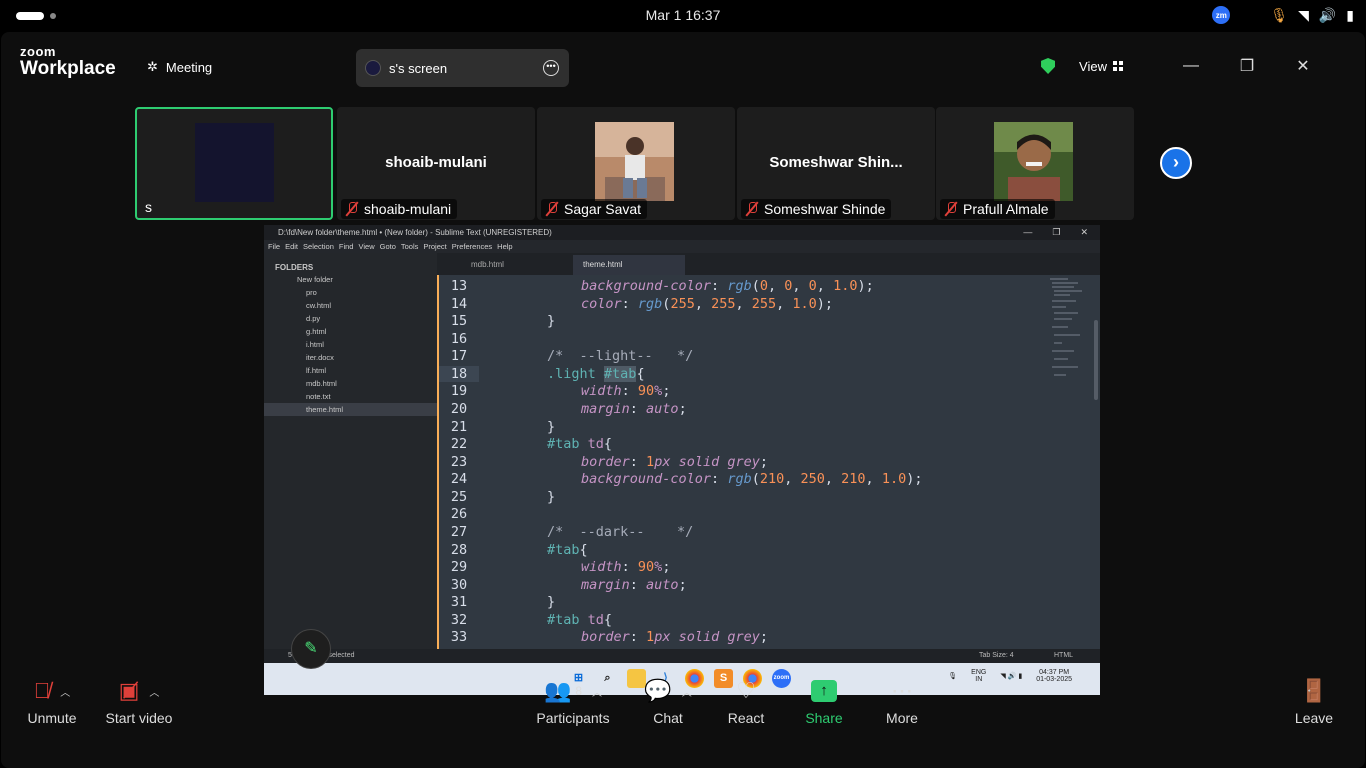 Image resolution: width=1366 pixels, height=768 pixels. Describe the element at coordinates (1064, 655) in the screenshot. I see `status-syntax: HTML` at that location.